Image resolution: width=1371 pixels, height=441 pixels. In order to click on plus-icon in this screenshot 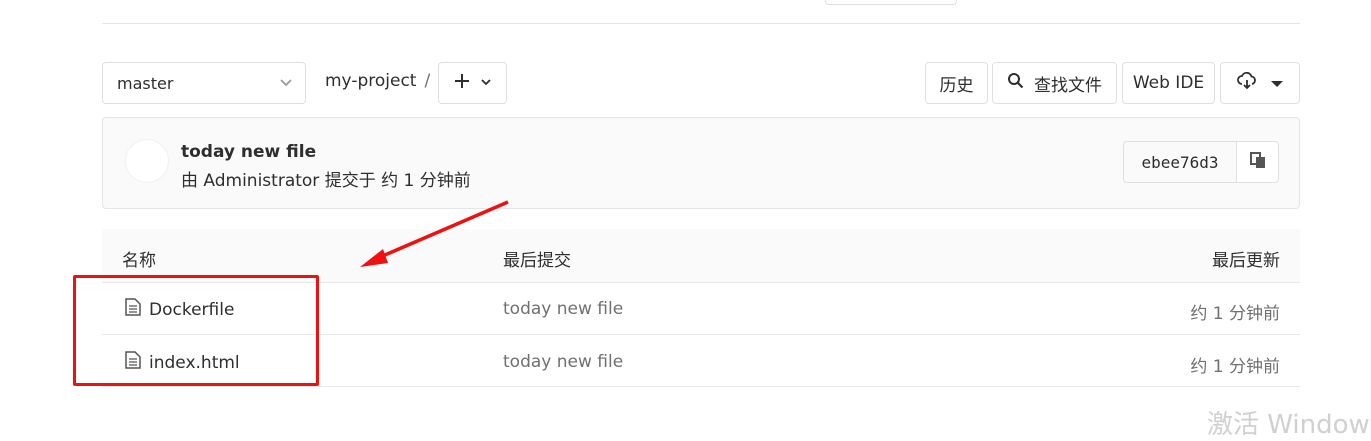, I will do `click(462, 83)`.